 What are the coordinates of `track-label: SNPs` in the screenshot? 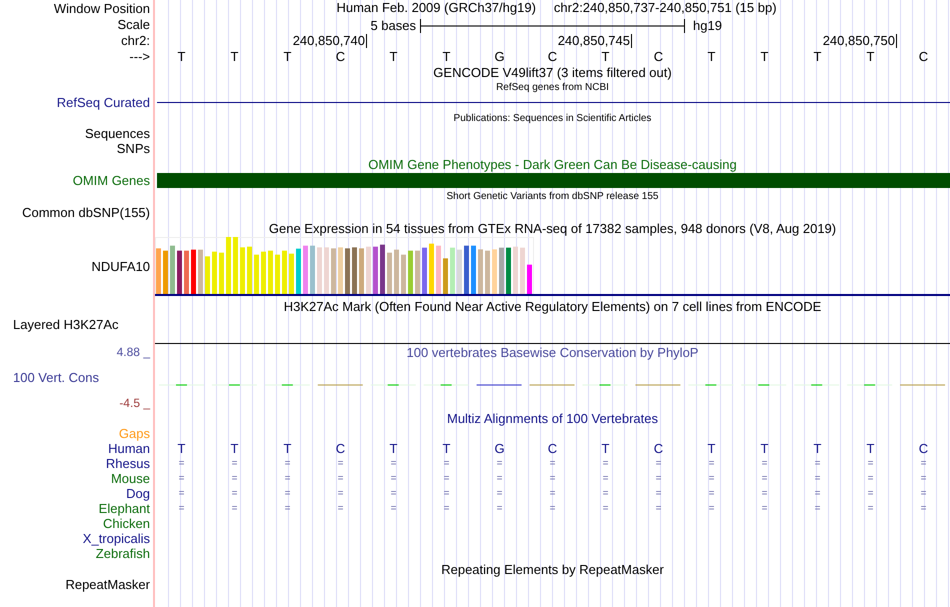 It's located at (133, 148).